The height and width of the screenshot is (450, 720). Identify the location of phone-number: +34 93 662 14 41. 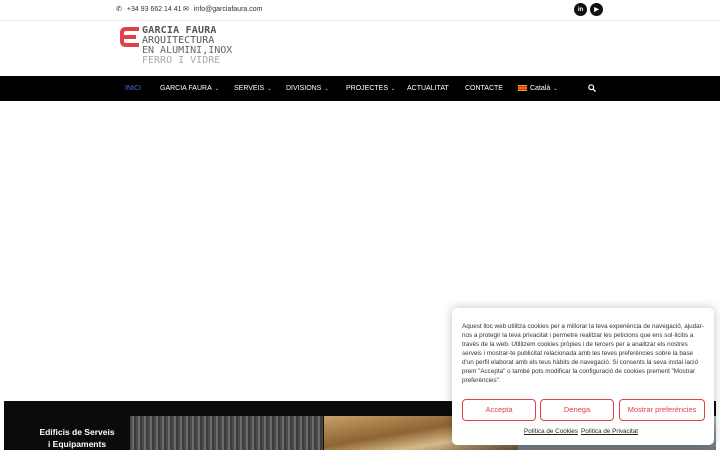
(154, 9).